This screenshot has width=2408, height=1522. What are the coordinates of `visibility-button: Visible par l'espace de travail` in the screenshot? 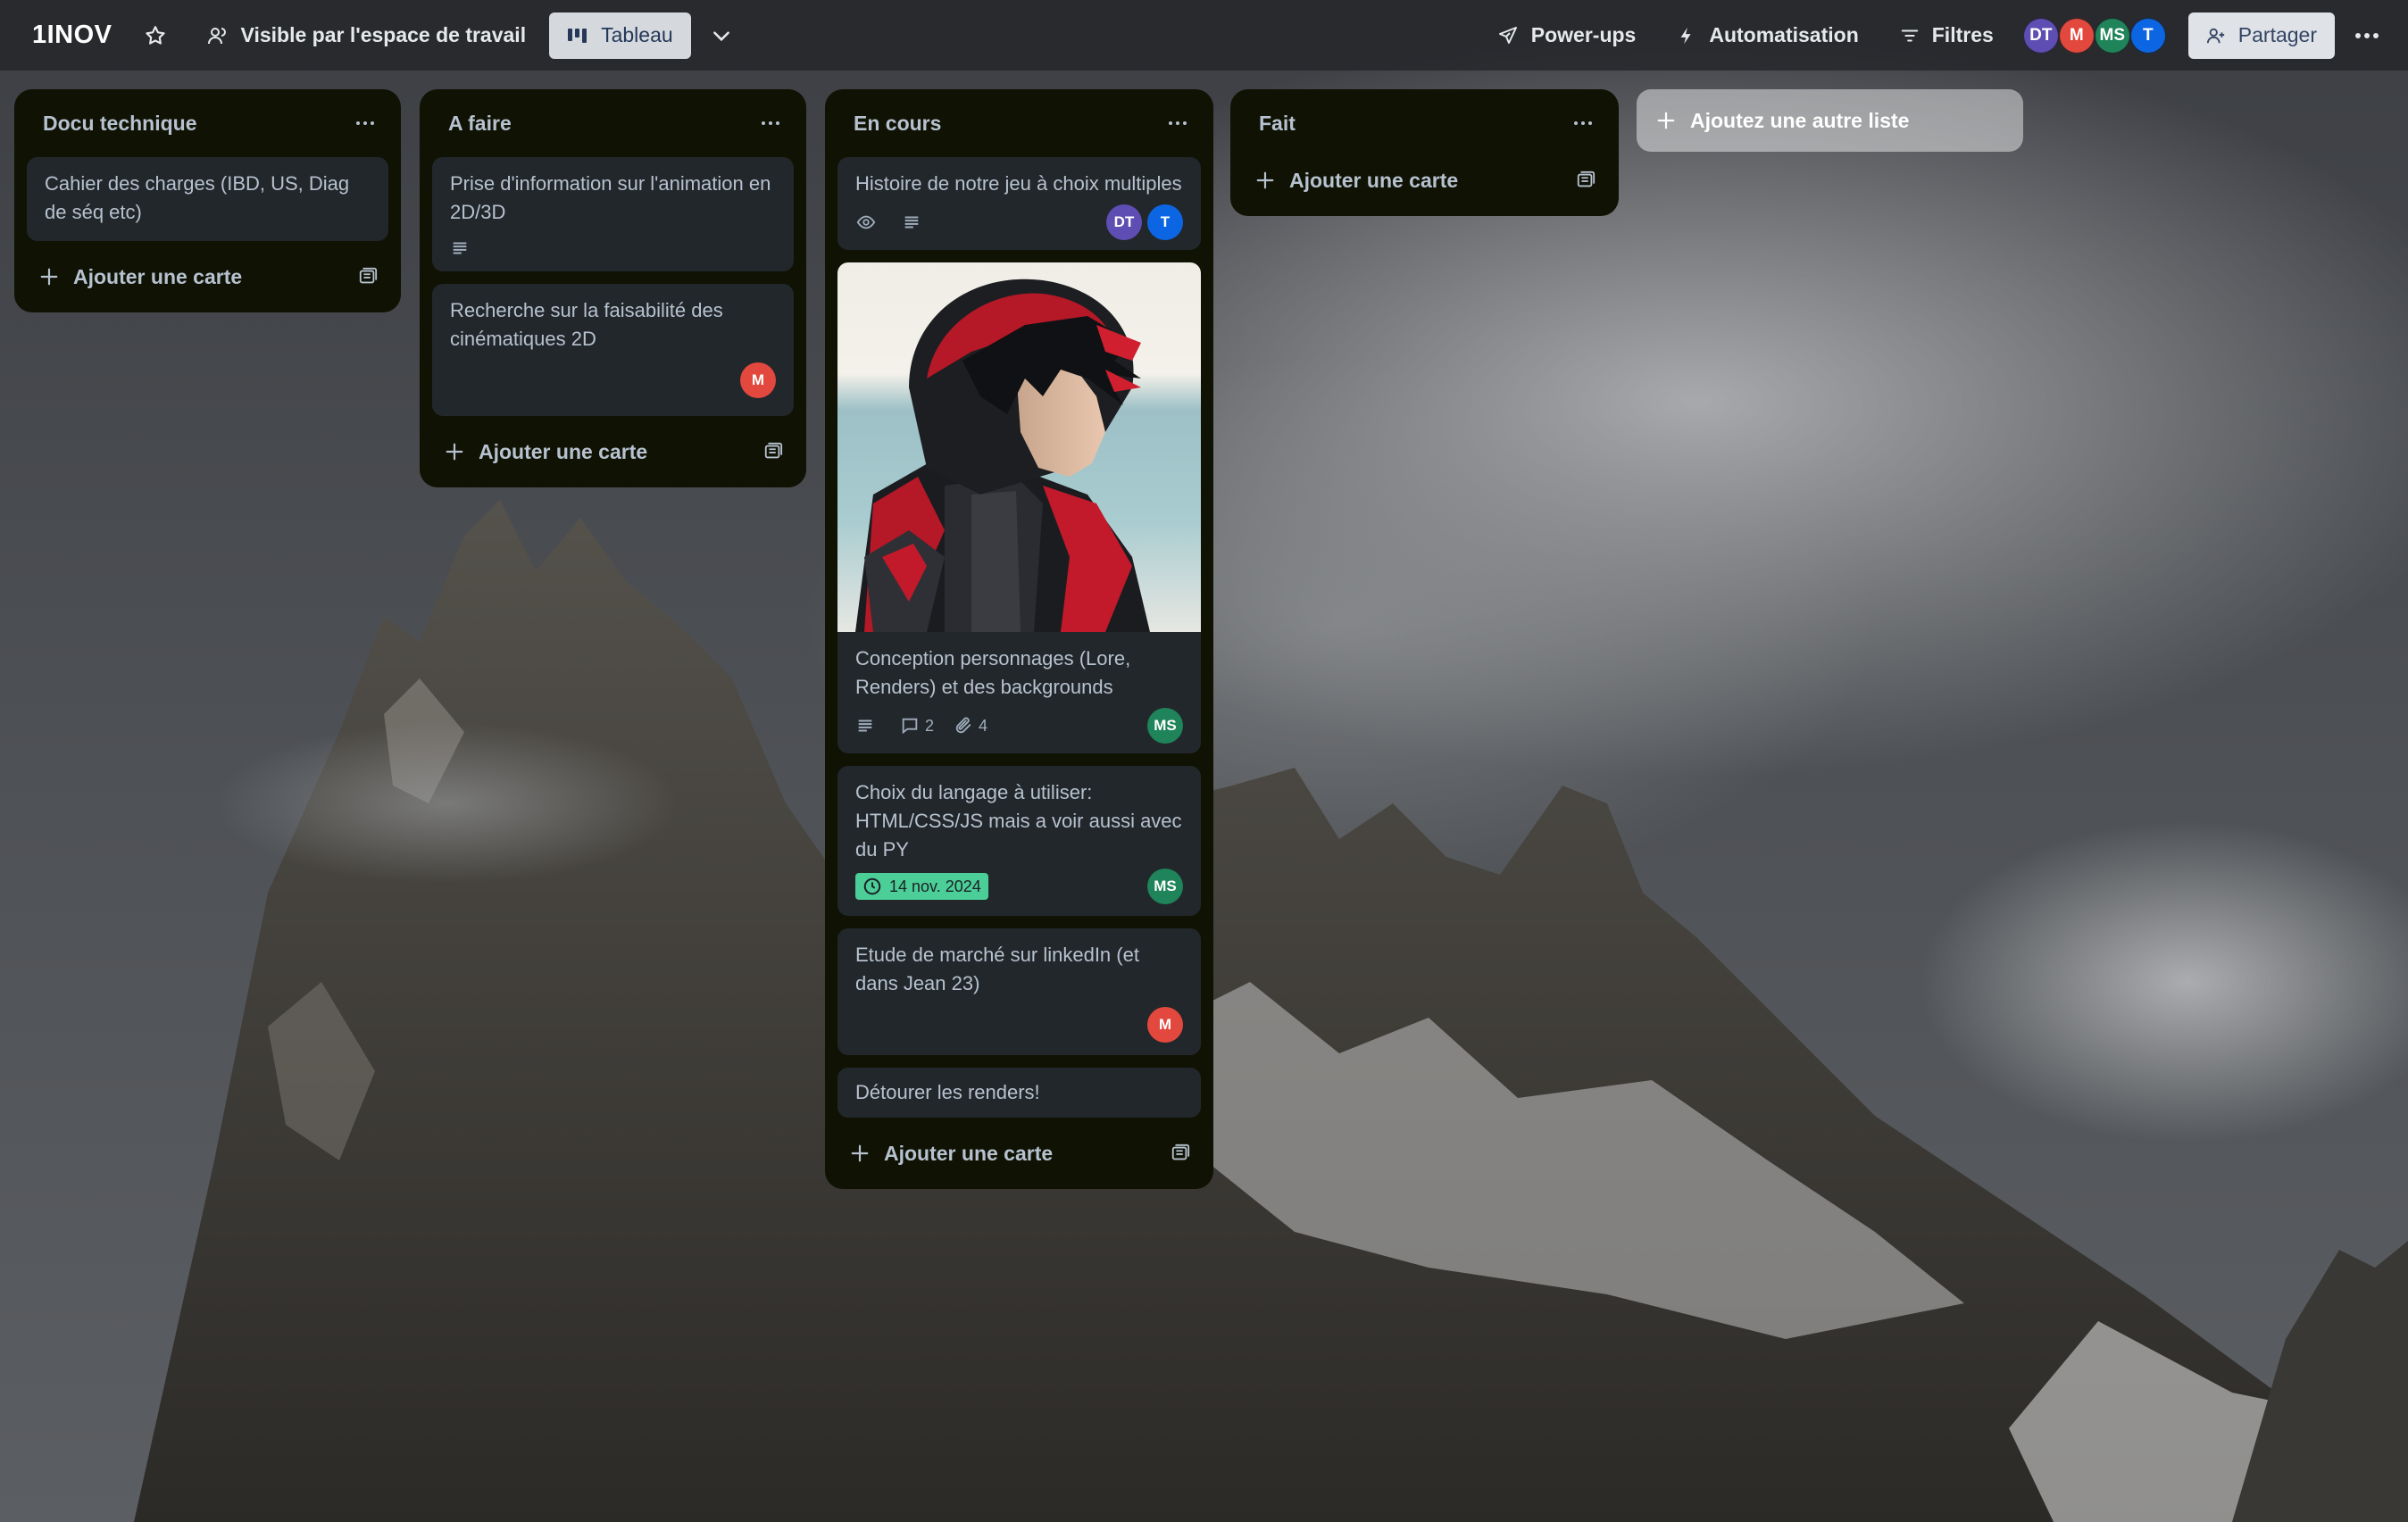 It's located at (367, 35).